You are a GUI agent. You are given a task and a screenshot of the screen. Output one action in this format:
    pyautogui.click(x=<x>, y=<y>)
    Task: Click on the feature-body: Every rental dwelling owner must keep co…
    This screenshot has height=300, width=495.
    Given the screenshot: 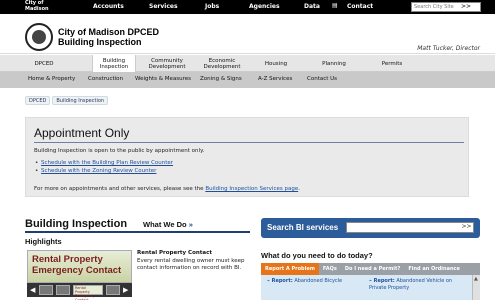 What is the action you would take?
    pyautogui.click(x=191, y=264)
    